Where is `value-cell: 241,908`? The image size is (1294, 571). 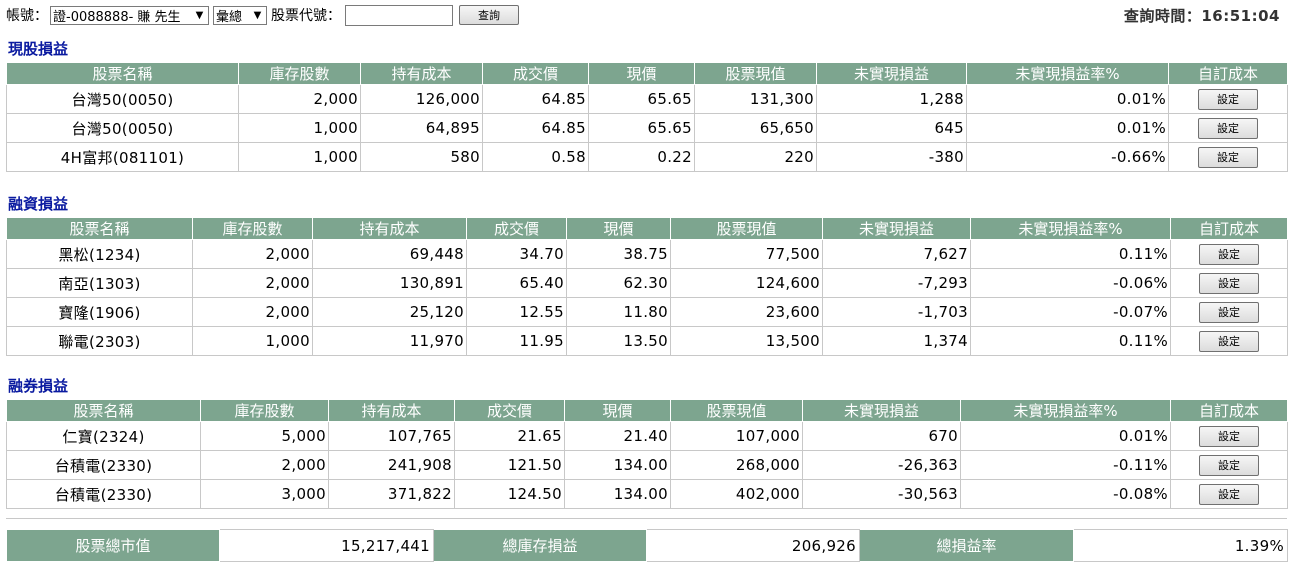 value-cell: 241,908 is located at coordinates (391, 465).